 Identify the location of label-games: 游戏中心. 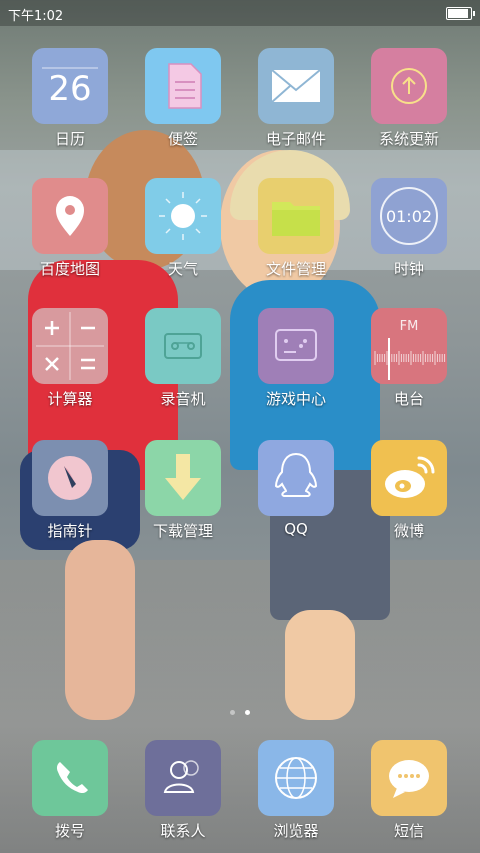
(295, 399).